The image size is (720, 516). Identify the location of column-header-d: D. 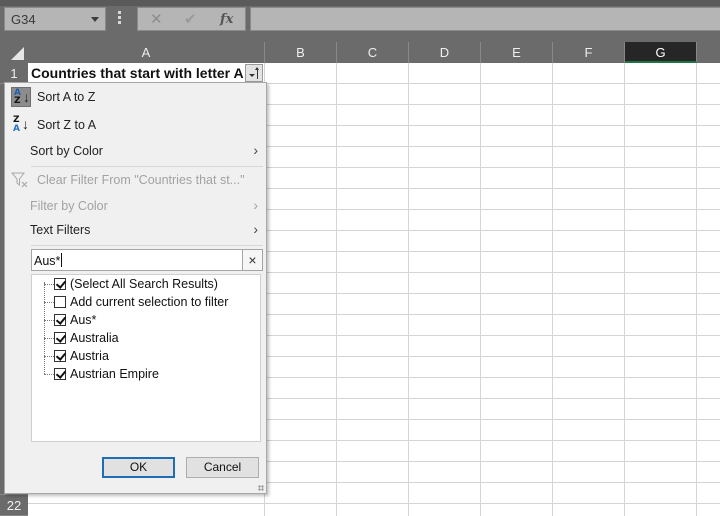
(445, 52).